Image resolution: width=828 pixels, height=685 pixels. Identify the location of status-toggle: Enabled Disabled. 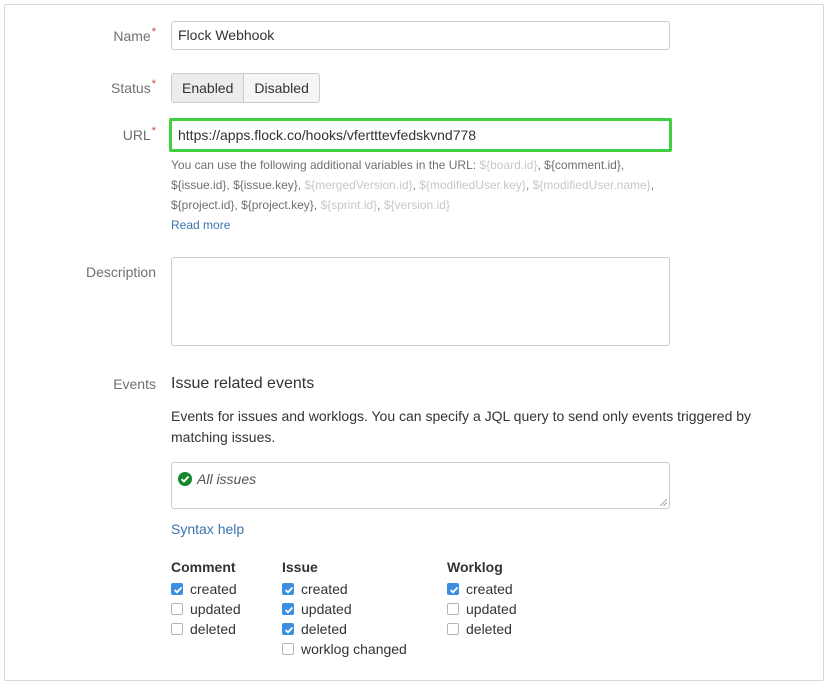
(245, 88).